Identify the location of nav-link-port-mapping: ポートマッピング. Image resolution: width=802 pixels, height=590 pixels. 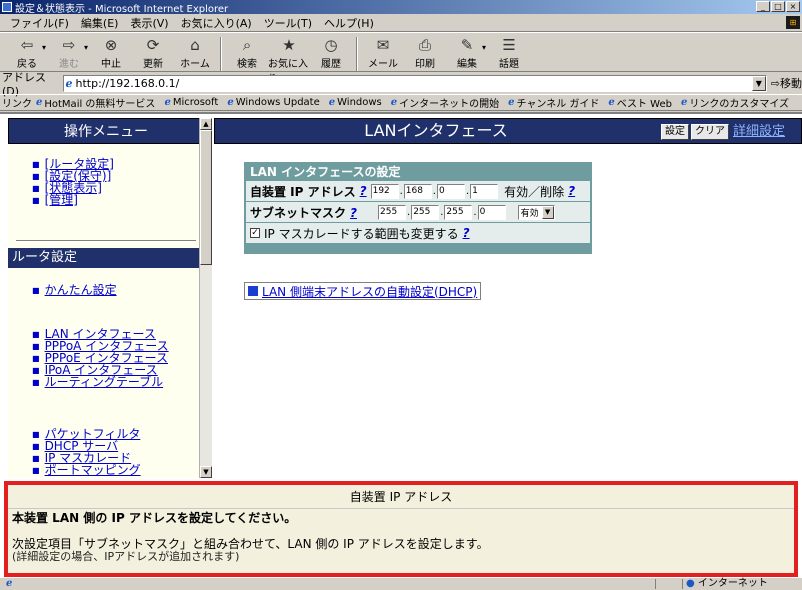
(93, 470).